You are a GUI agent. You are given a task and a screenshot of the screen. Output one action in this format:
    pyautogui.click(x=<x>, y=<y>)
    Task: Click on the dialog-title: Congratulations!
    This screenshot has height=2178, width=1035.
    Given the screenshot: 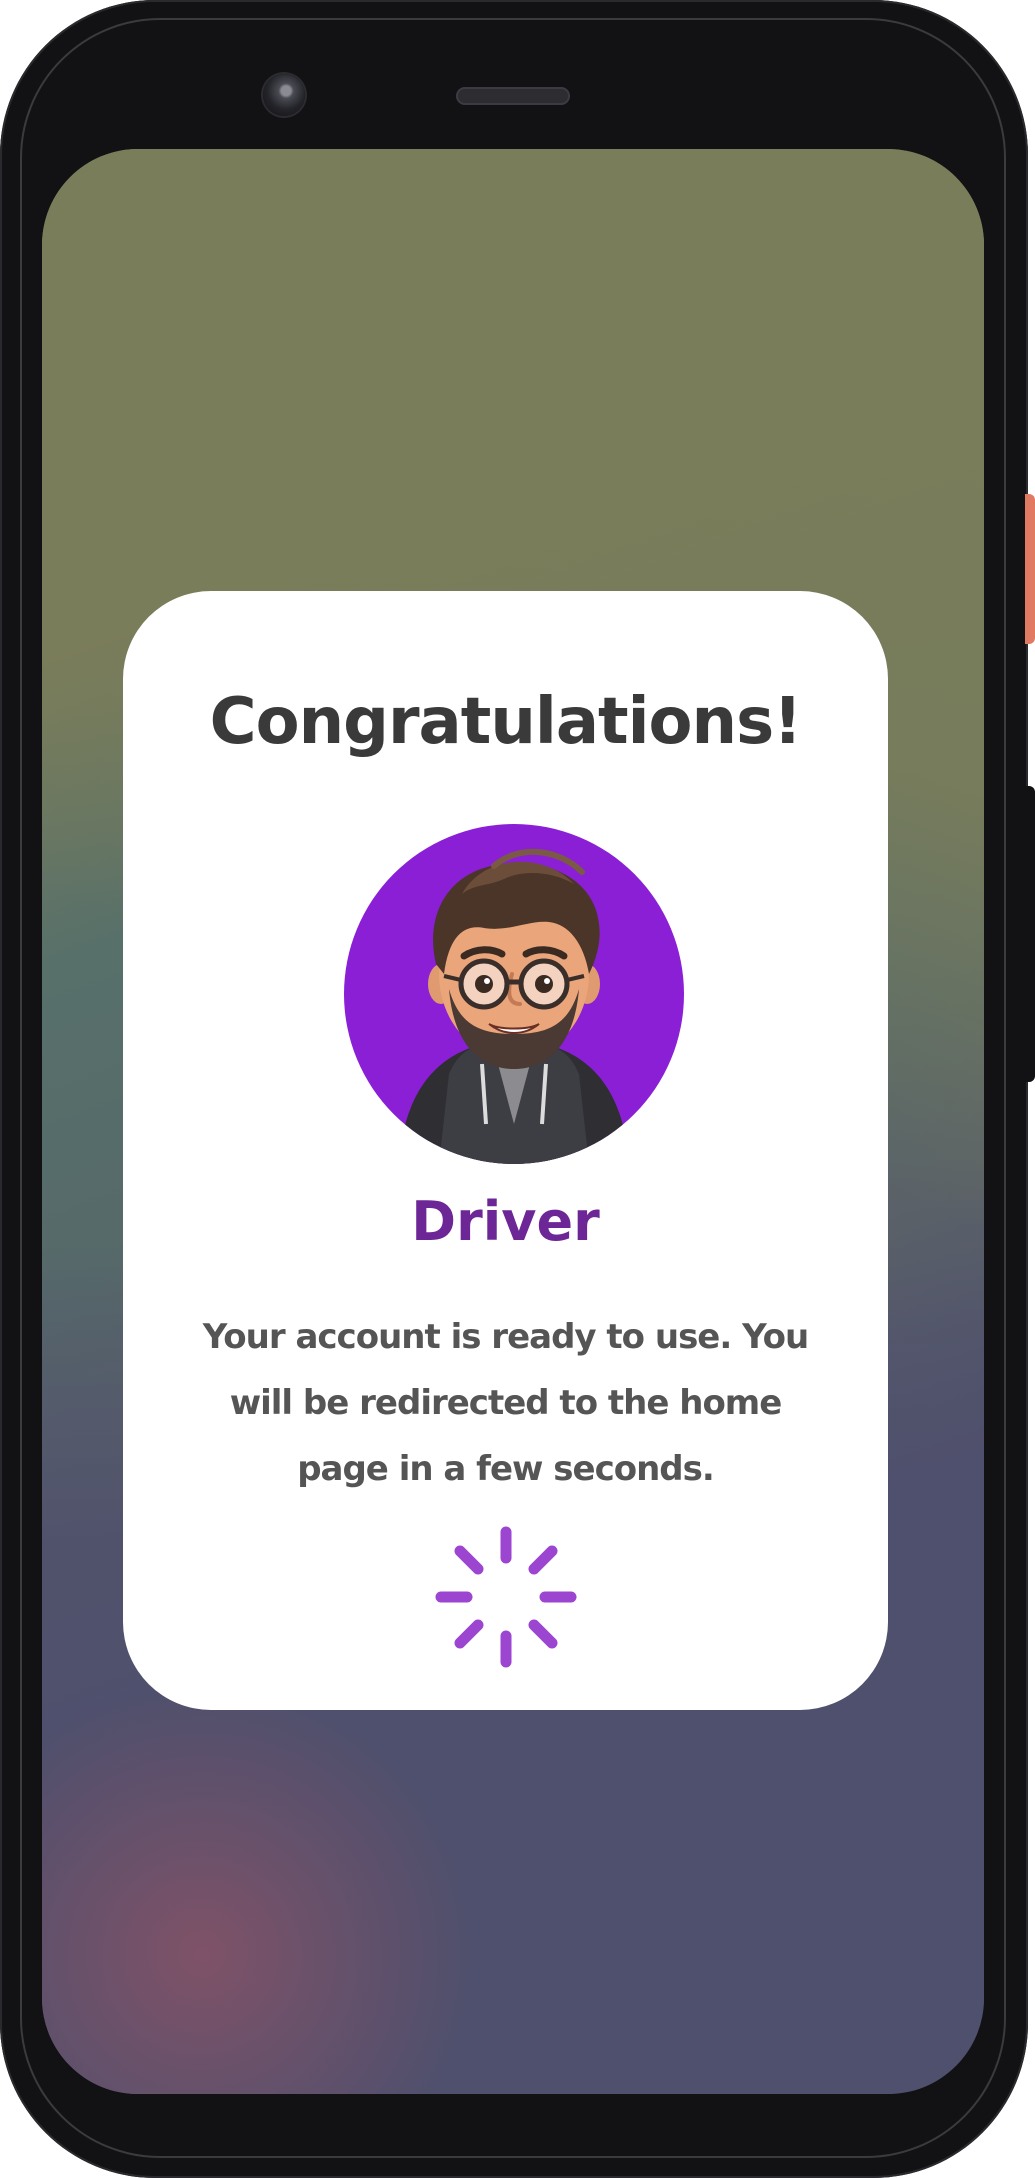 What is the action you would take?
    pyautogui.click(x=506, y=722)
    